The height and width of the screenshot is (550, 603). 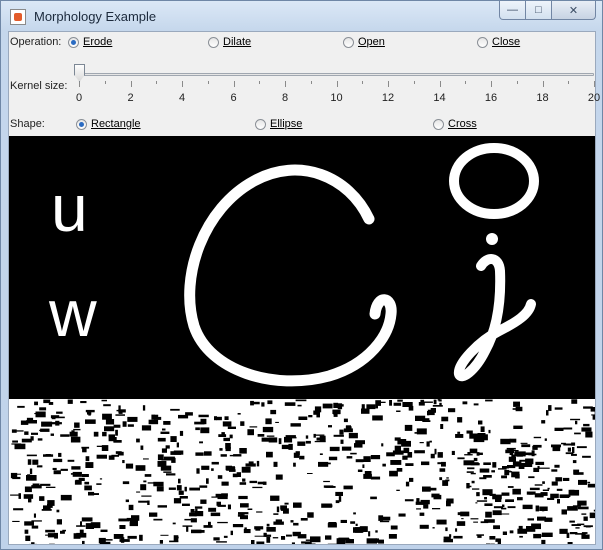 I want to click on radio-erode: Erode, so click(x=90, y=42).